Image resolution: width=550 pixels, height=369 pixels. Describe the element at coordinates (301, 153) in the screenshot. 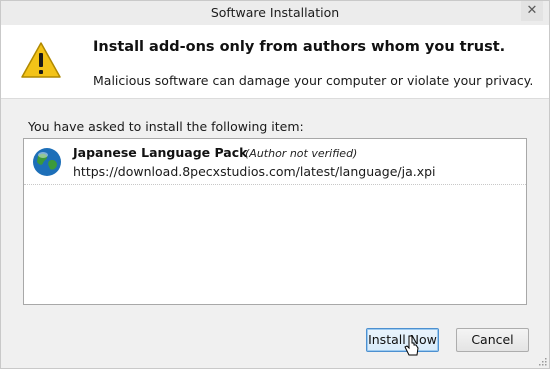

I see `author-status-note: (Author not verified)` at that location.